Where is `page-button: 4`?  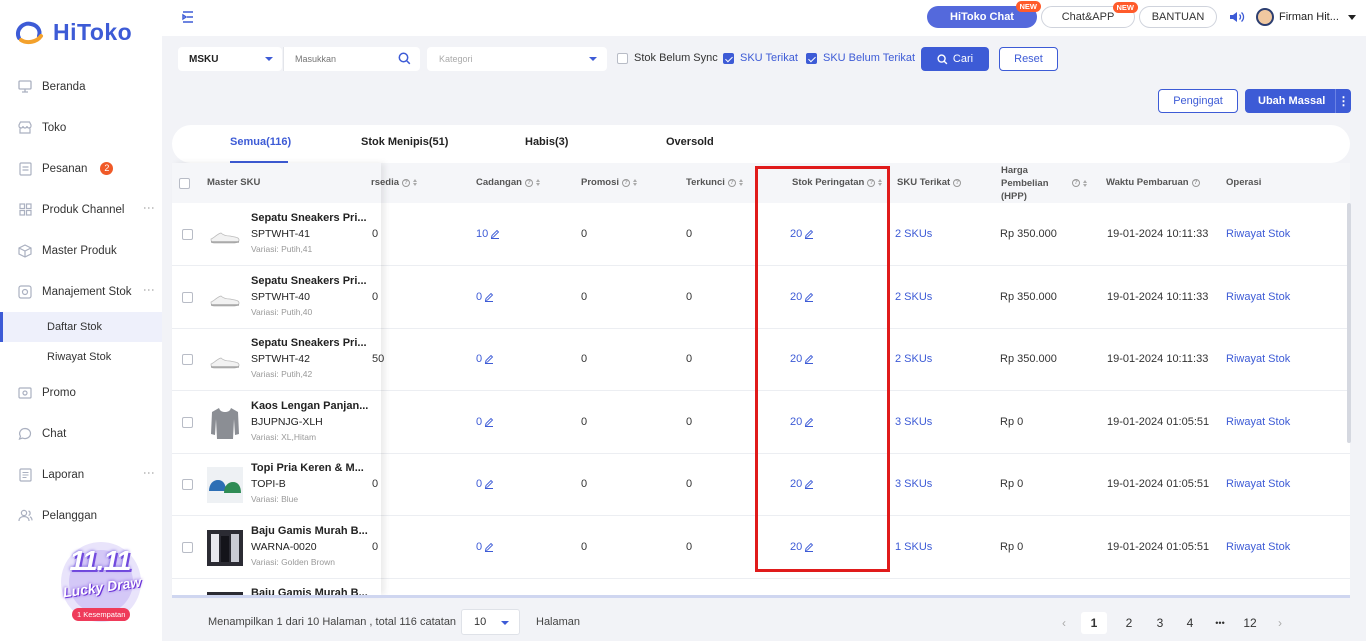
page-button: 4 is located at coordinates (1190, 623).